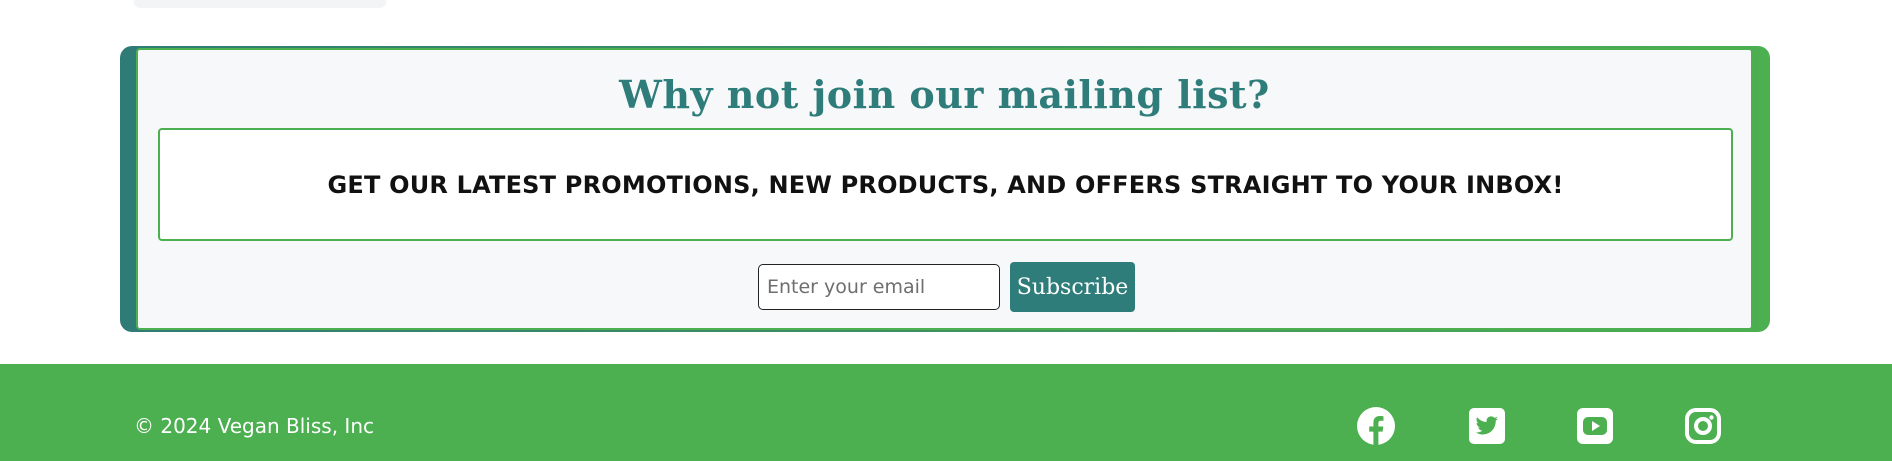 The width and height of the screenshot is (1892, 461). I want to click on email-input, so click(879, 287).